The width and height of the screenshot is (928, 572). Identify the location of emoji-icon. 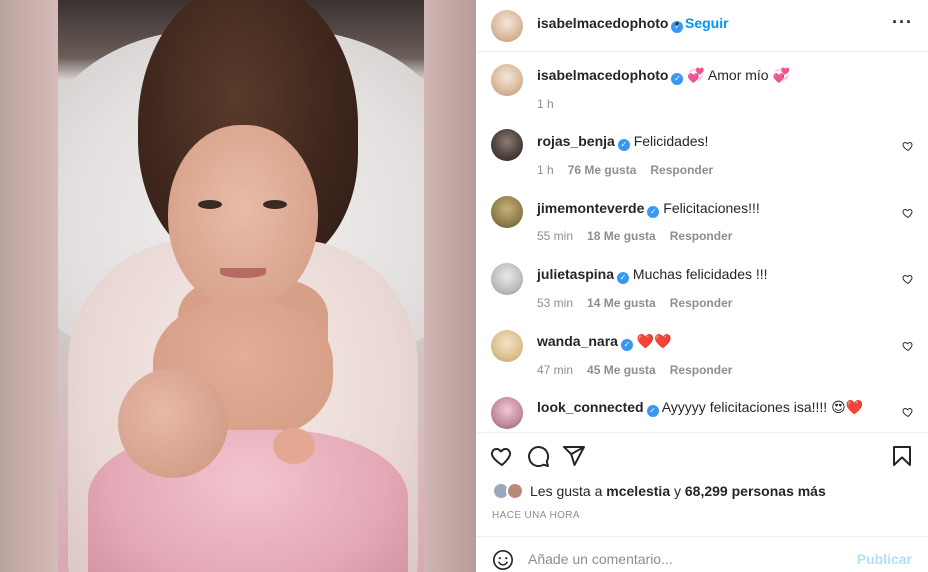
(503, 560).